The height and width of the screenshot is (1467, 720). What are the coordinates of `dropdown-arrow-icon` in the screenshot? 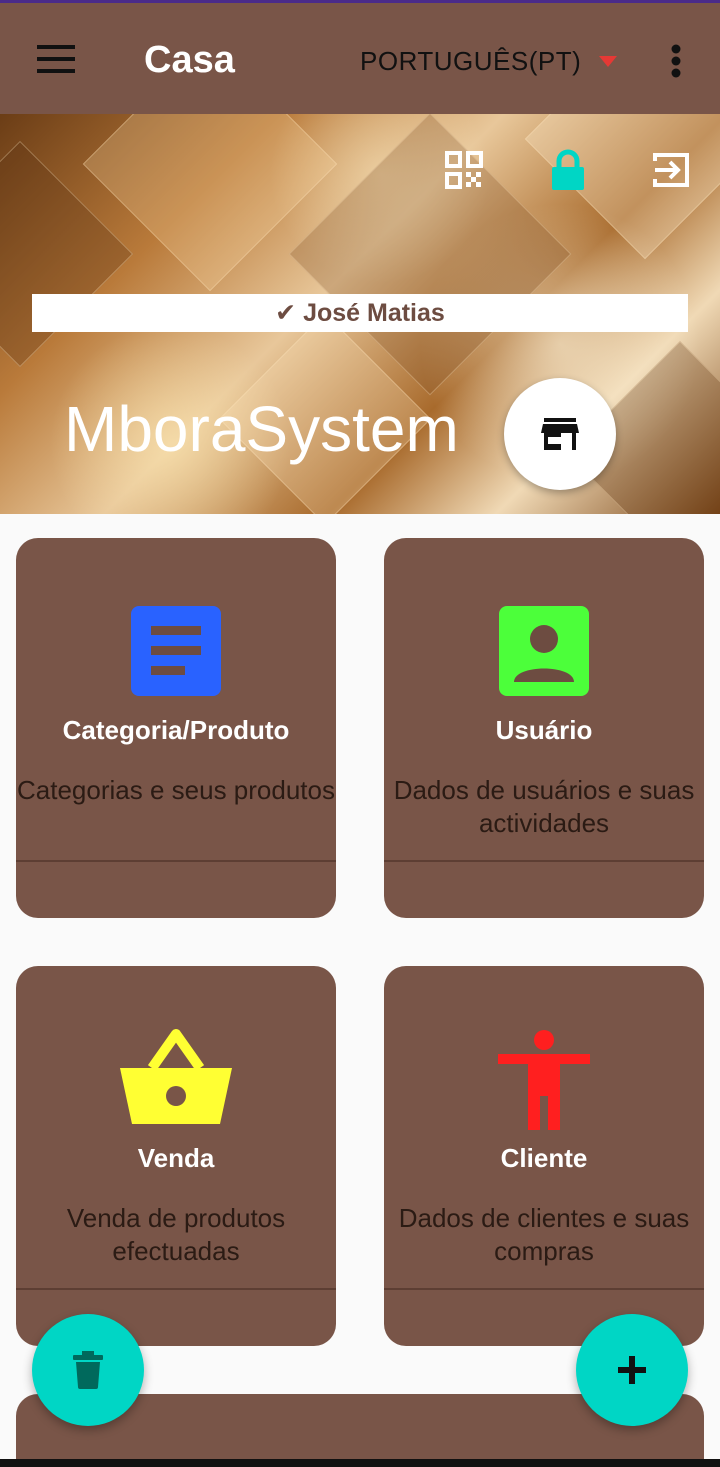 It's located at (608, 61).